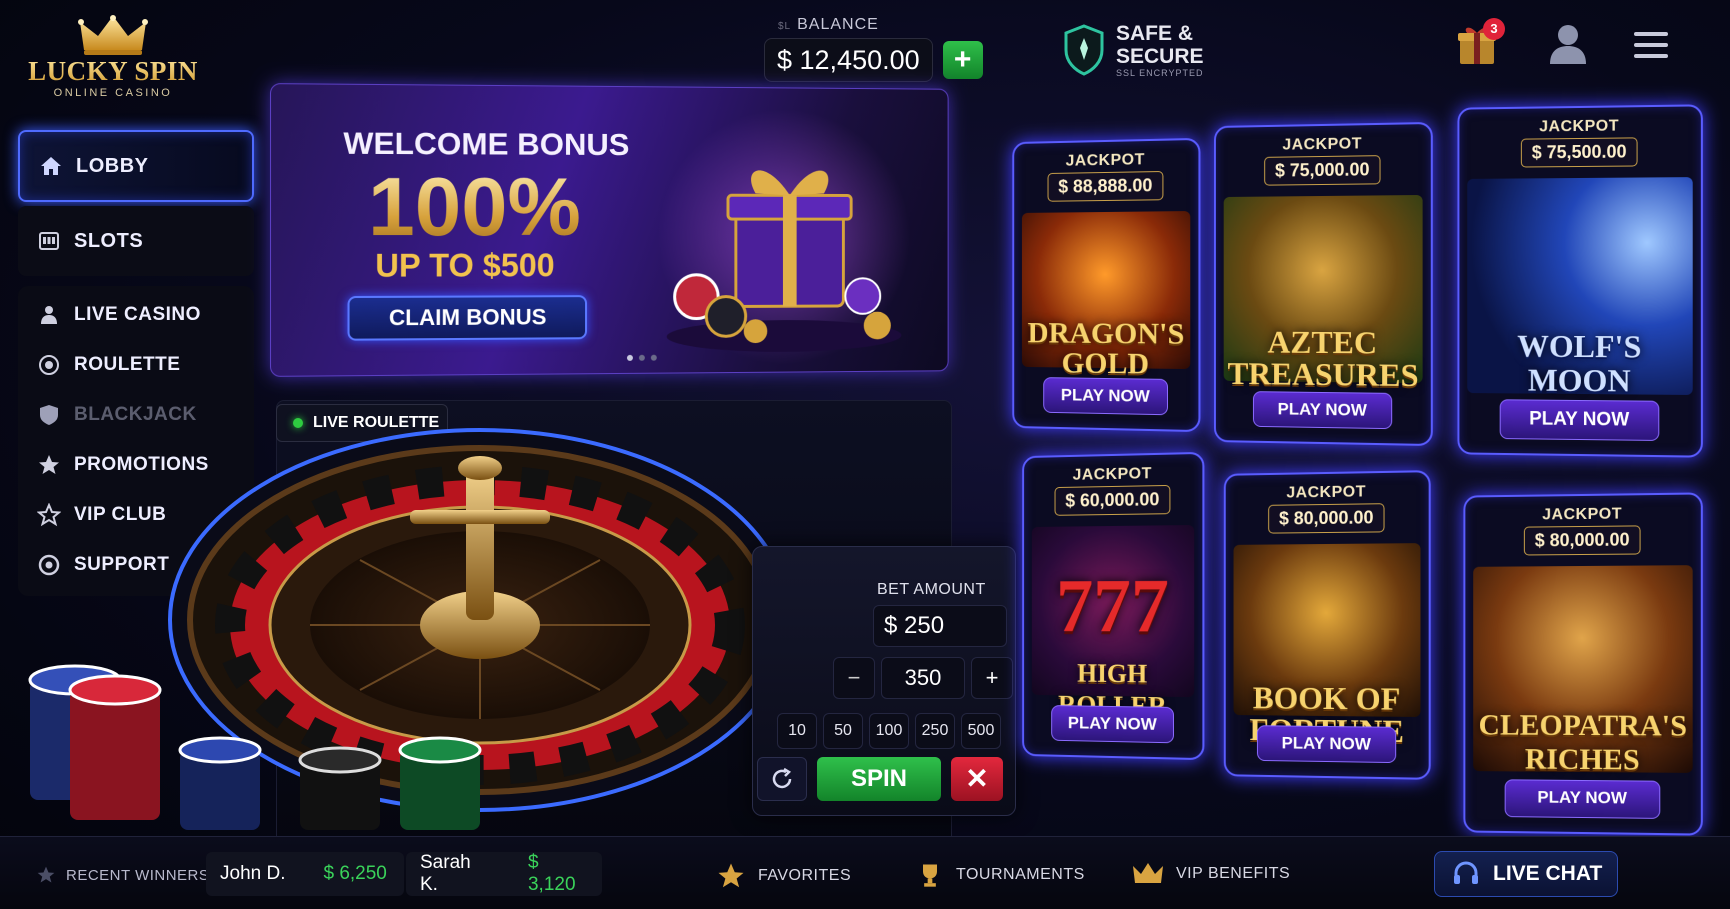 The image size is (1730, 909). I want to click on quick-bet-button: 100, so click(889, 731).